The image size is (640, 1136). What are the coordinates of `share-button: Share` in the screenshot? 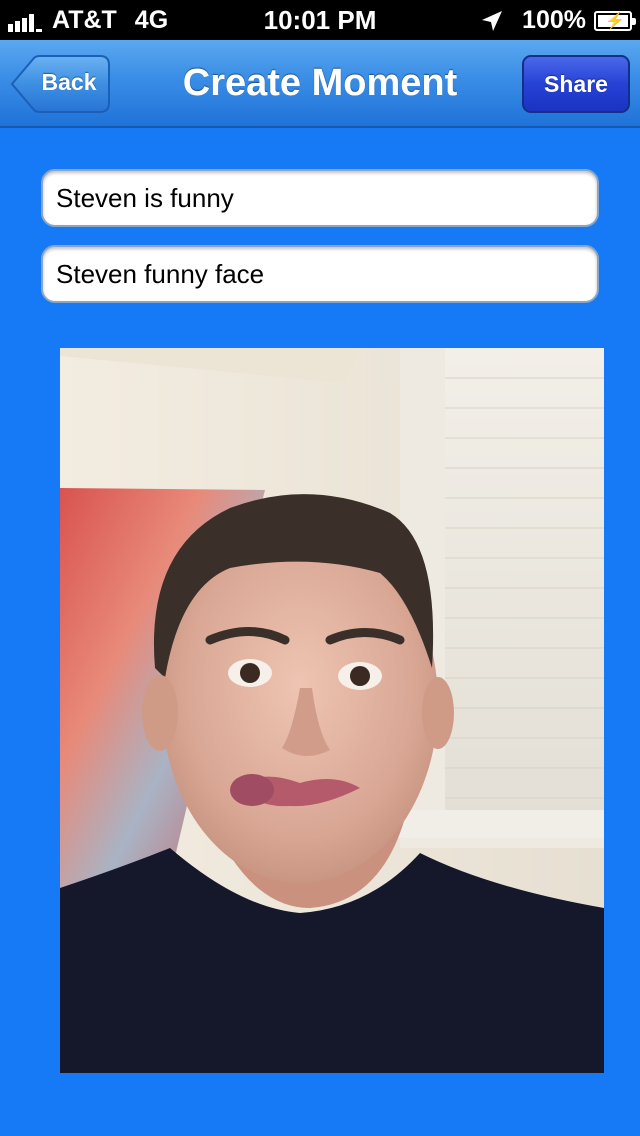 It's located at (576, 84).